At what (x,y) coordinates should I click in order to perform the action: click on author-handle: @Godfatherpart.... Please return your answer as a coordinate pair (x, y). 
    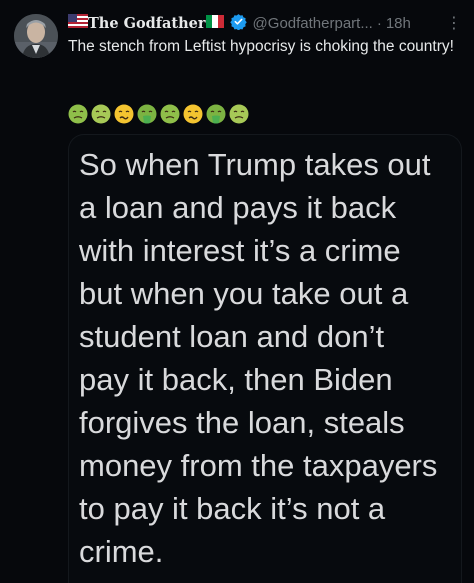
    Looking at the image, I should click on (313, 23).